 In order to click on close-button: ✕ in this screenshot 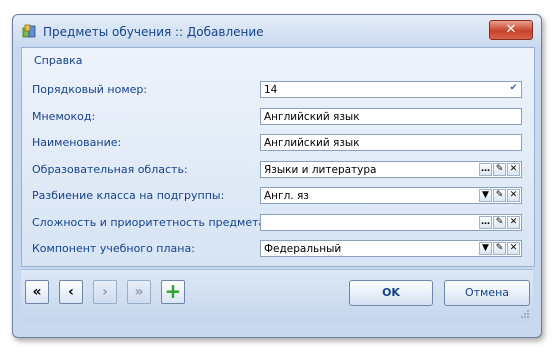, I will do `click(511, 30)`.